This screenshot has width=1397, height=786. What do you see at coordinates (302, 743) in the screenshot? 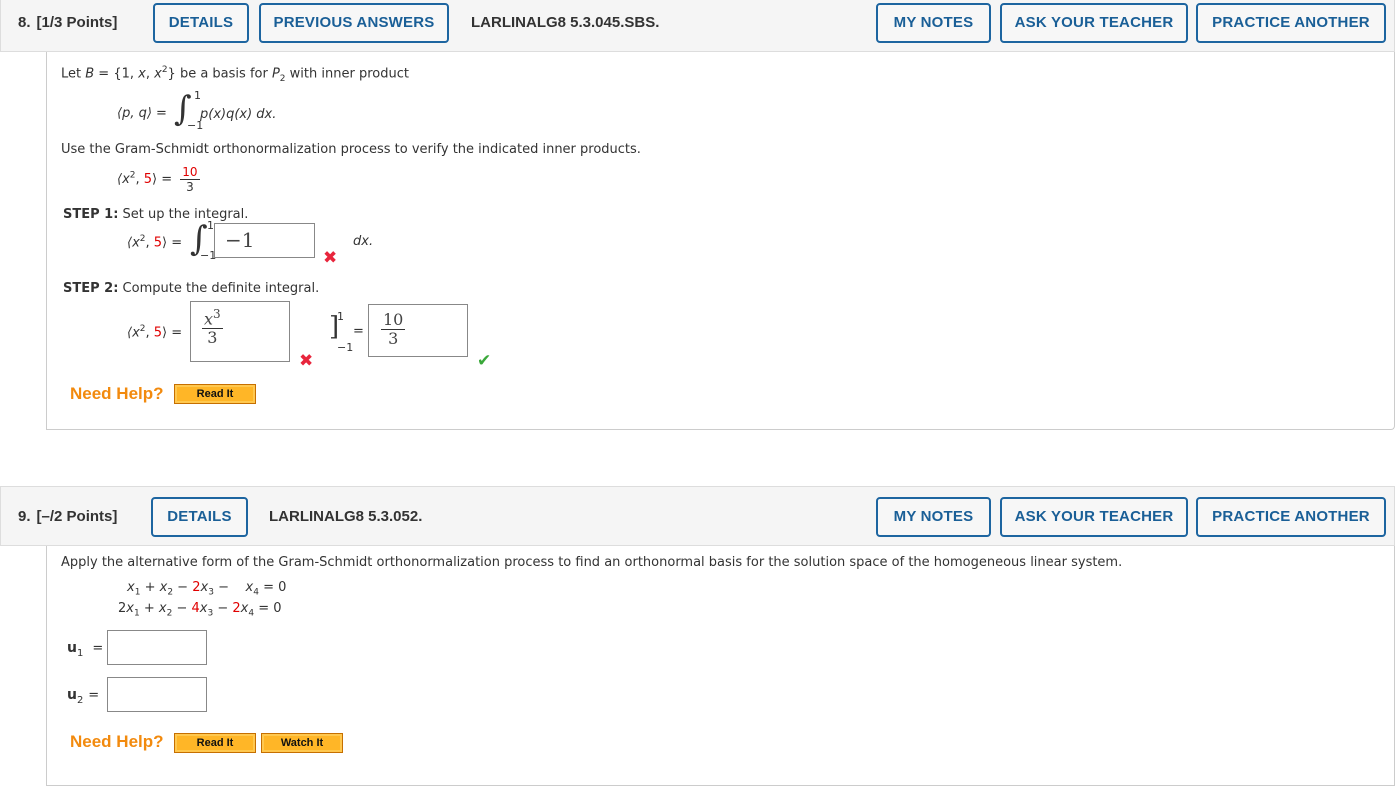
I see `q9-watch-it-button: Watch It` at bounding box center [302, 743].